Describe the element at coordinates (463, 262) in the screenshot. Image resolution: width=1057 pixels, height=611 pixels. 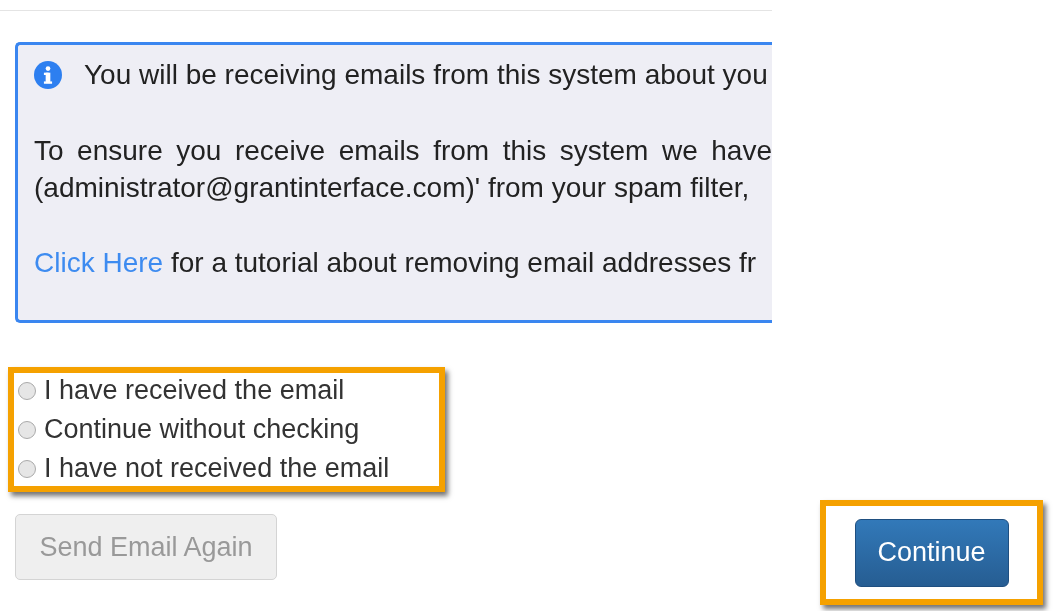
I see `info-text: for a tutorial about removing email addresses fr` at that location.